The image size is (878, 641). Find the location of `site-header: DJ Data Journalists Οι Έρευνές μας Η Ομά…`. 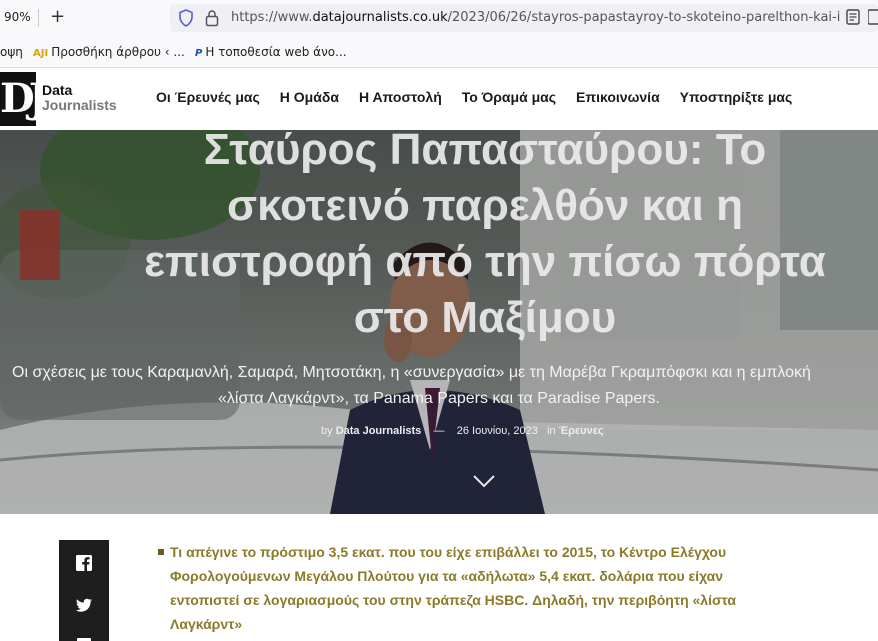

site-header: DJ Data Journalists Οι Έρευνές μας Η Ομά… is located at coordinates (439, 99).